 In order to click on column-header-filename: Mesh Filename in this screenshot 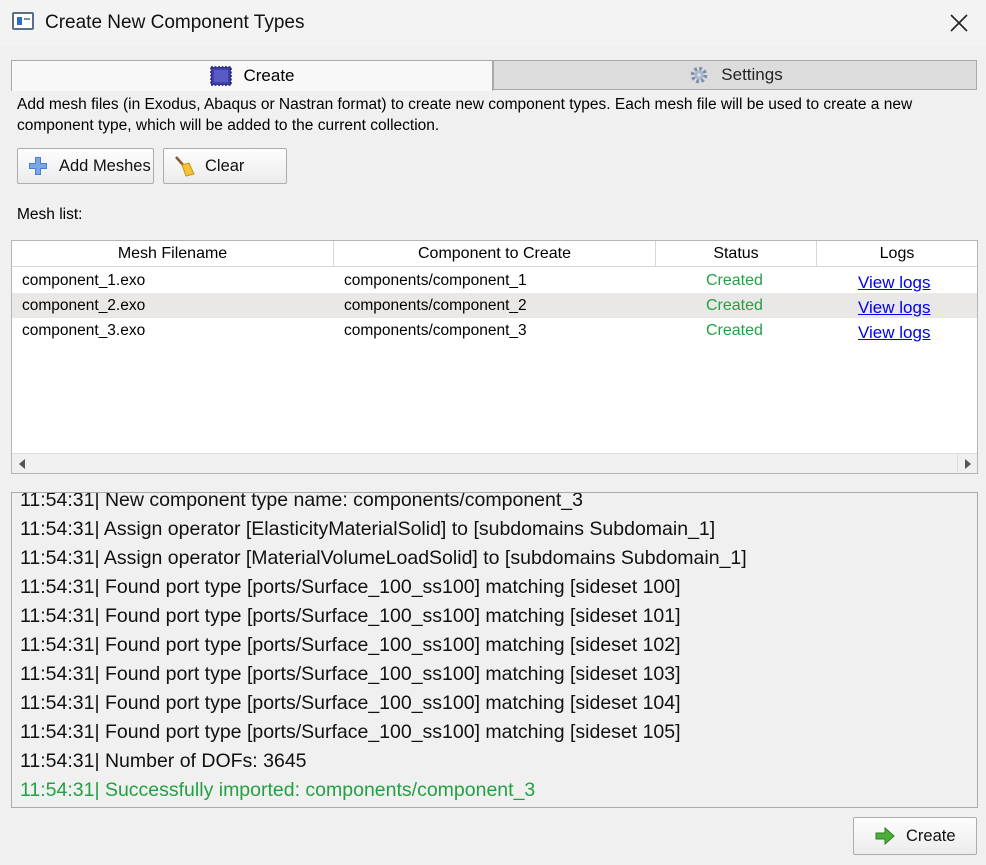, I will do `click(173, 254)`.